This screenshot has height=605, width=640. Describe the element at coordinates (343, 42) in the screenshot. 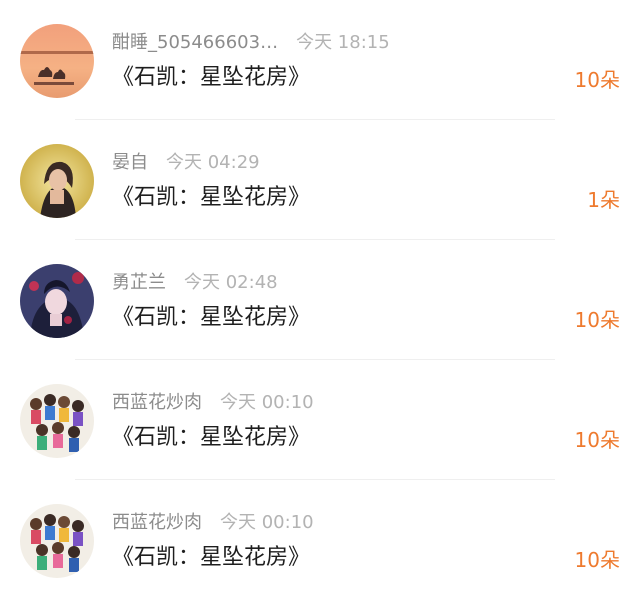

I see `timestamp: 今天 18:15` at that location.